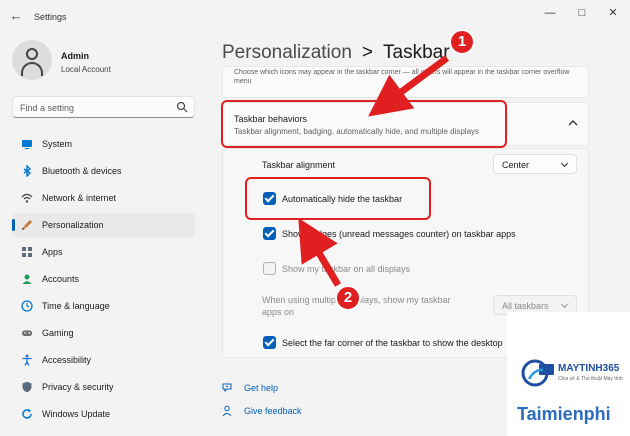 This screenshot has height=436, width=630. Describe the element at coordinates (78, 387) in the screenshot. I see `sidebar-item-label: Privacy & security` at that location.